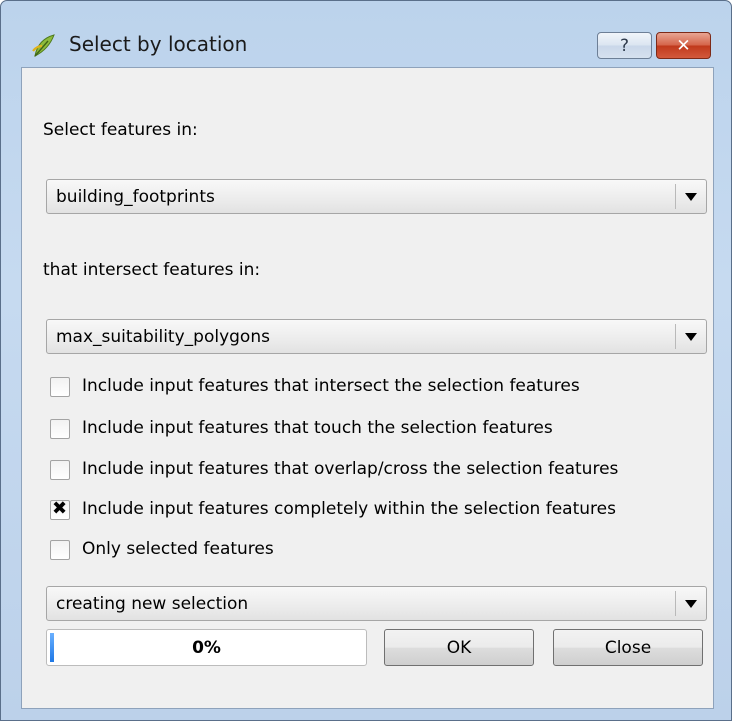 The image size is (732, 721). I want to click on checkmark-icon: ✖, so click(60, 508).